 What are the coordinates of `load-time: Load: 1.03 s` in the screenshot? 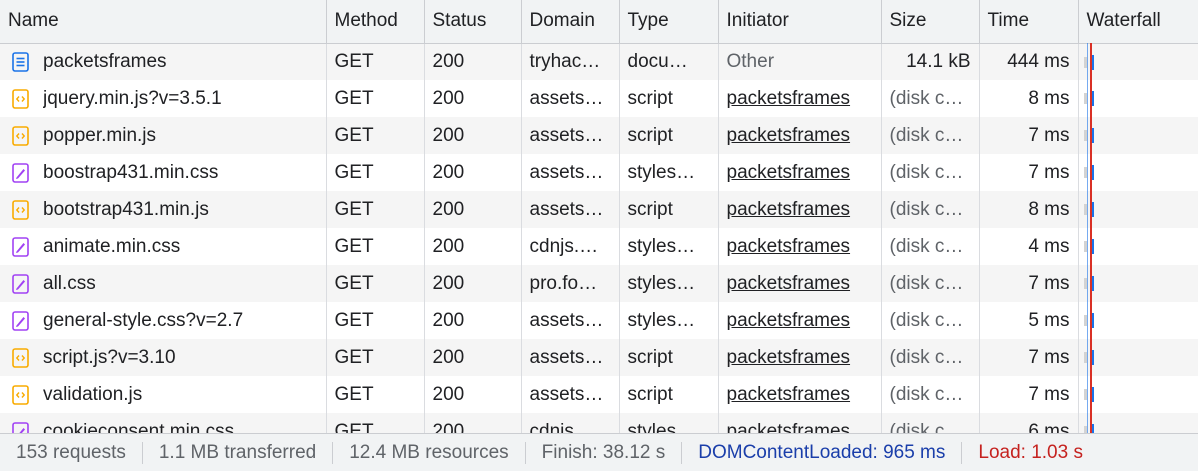 It's located at (1030, 452).